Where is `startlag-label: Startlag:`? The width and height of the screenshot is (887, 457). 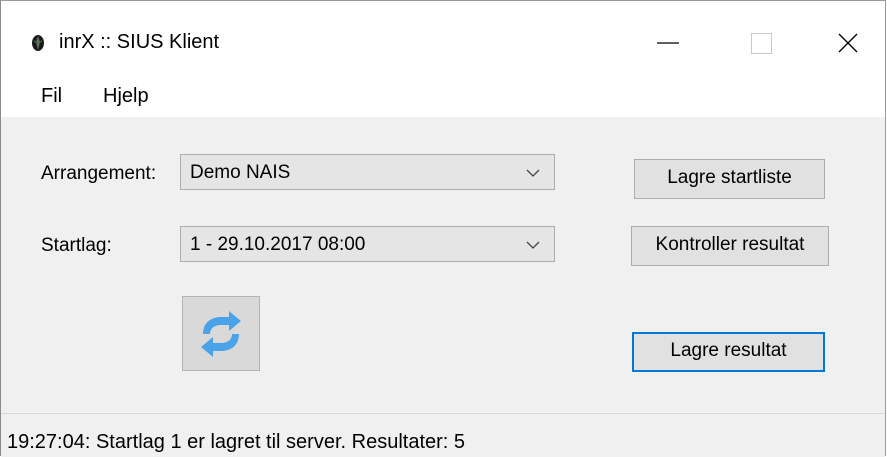
startlag-label: Startlag: is located at coordinates (76, 245).